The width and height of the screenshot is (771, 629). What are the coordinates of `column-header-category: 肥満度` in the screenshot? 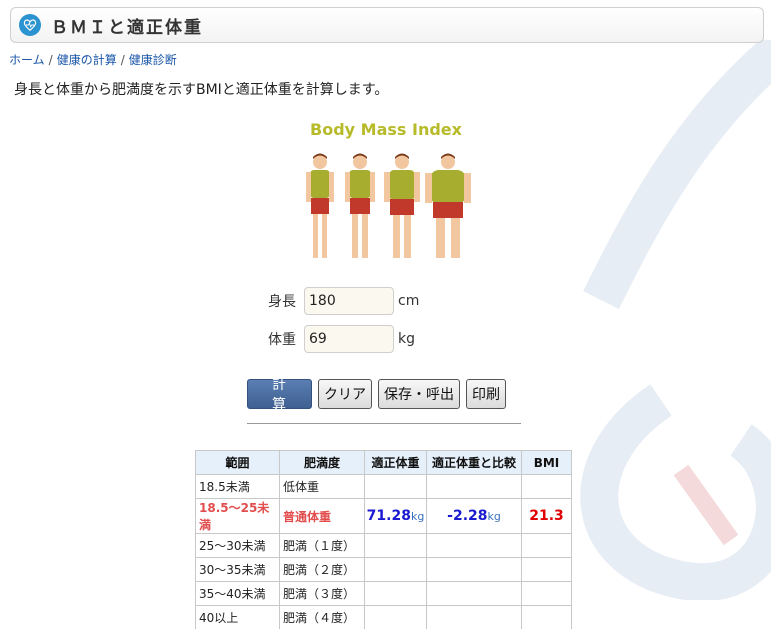 It's located at (322, 462).